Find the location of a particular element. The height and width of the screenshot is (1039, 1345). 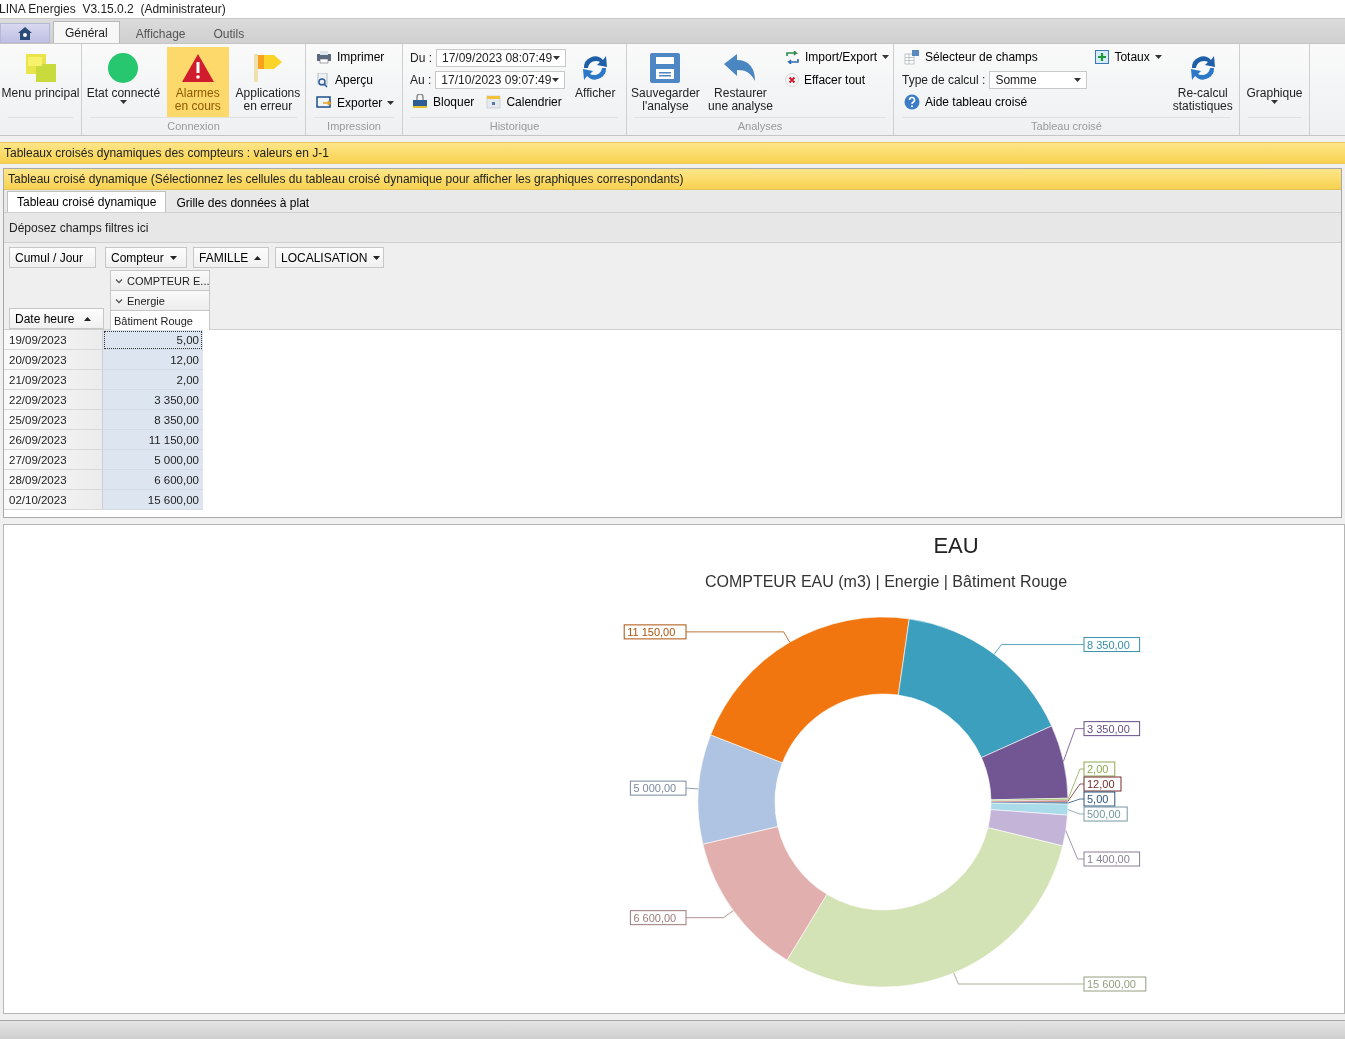

value-label: 2,00 is located at coordinates (1099, 769).